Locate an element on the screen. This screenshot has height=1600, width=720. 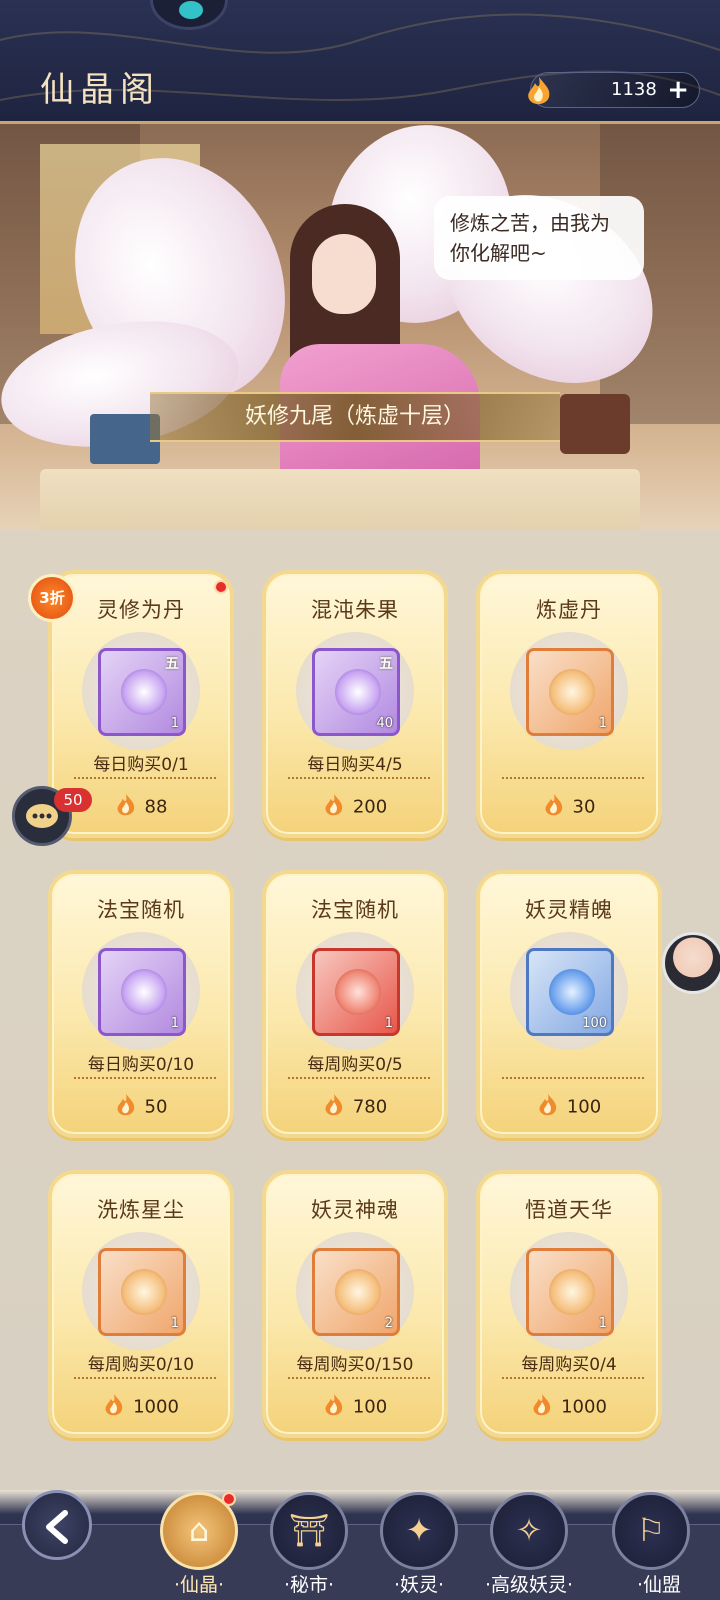
item-quantity: 100 is located at coordinates (594, 1023).